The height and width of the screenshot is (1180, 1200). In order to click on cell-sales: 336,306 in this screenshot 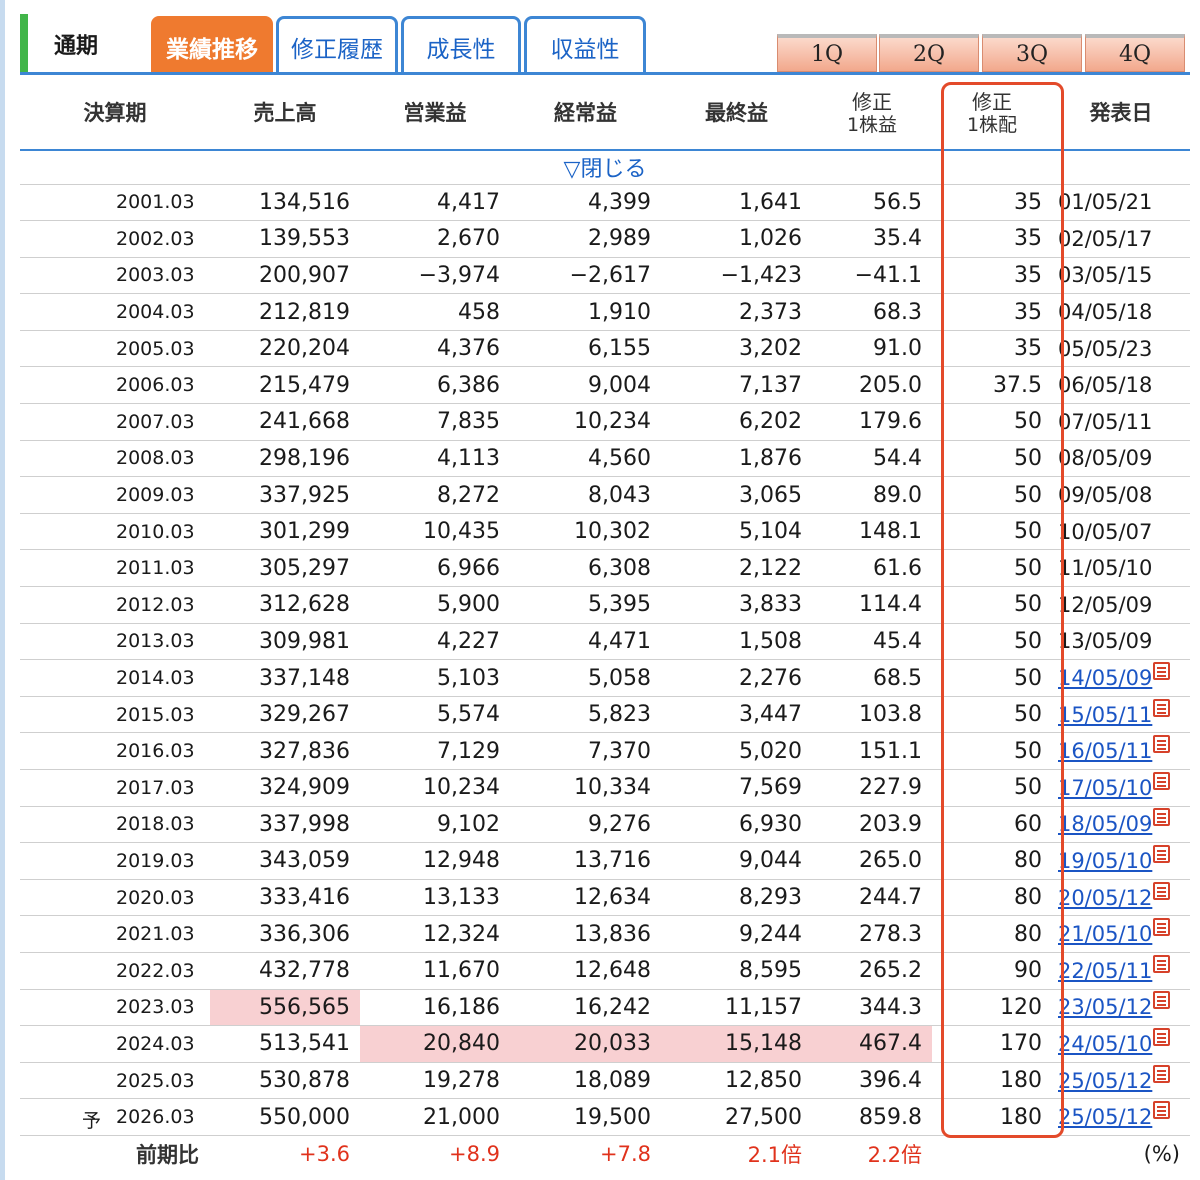, I will do `click(285, 934)`.